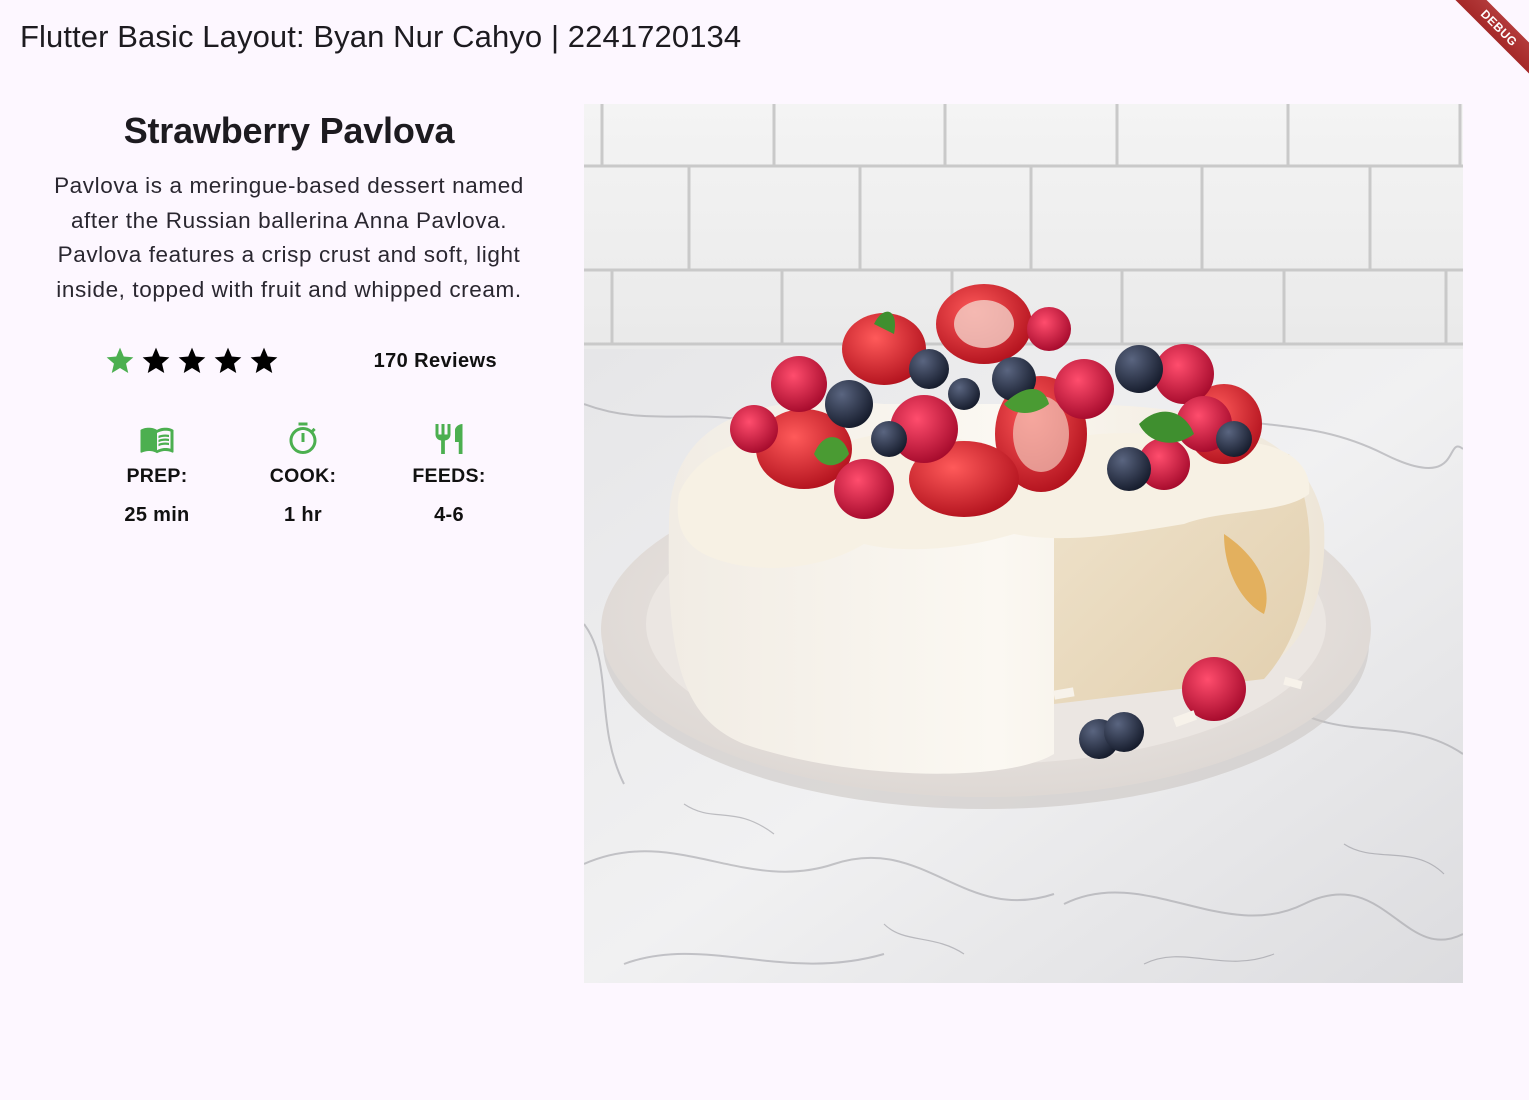 The image size is (1529, 1100). I want to click on info-prep: PREP: 25 min, so click(157, 474).